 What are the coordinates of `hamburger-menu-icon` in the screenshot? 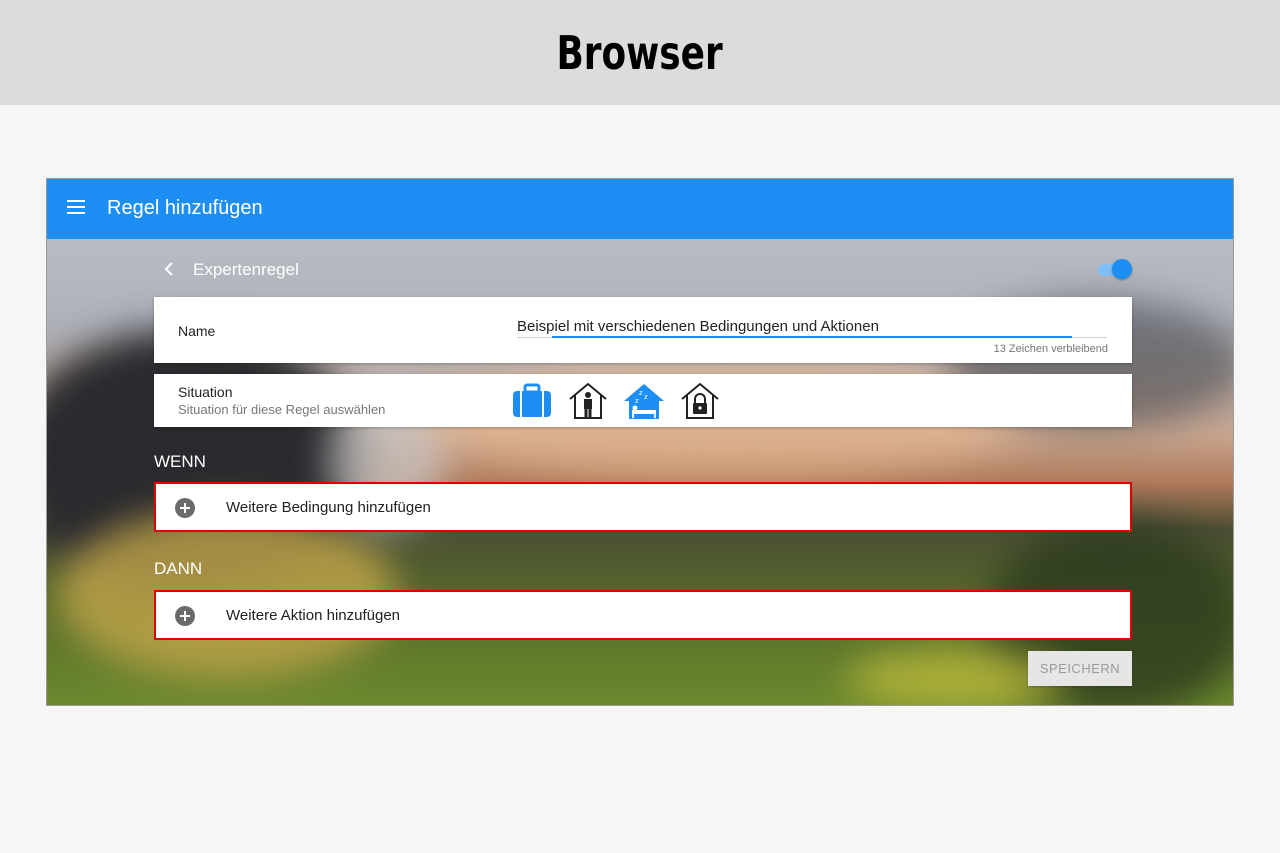 It's located at (76, 207).